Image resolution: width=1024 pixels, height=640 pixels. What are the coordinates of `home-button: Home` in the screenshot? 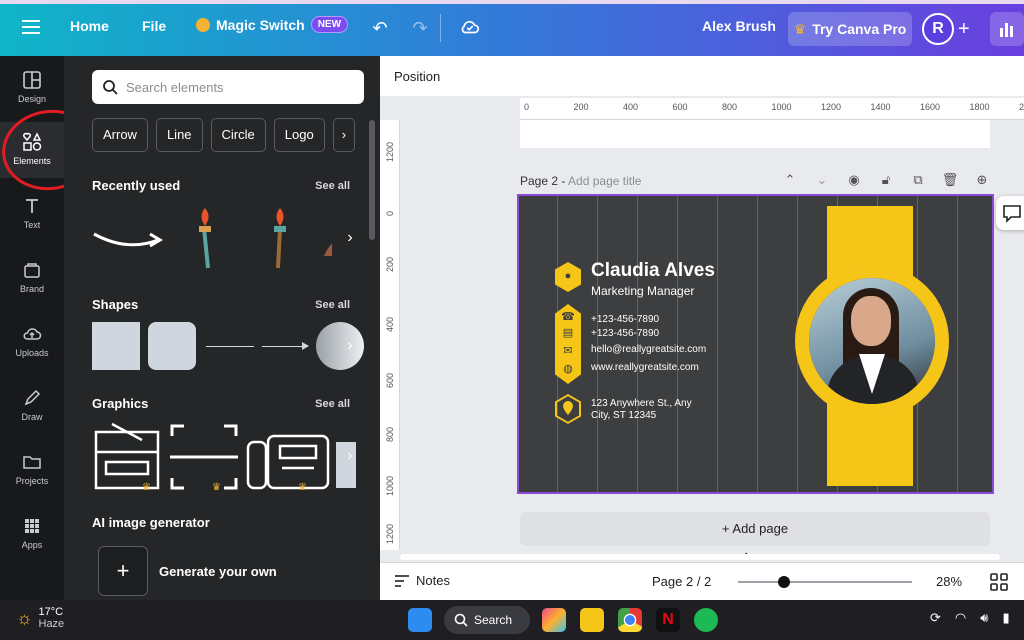 It's located at (89, 26).